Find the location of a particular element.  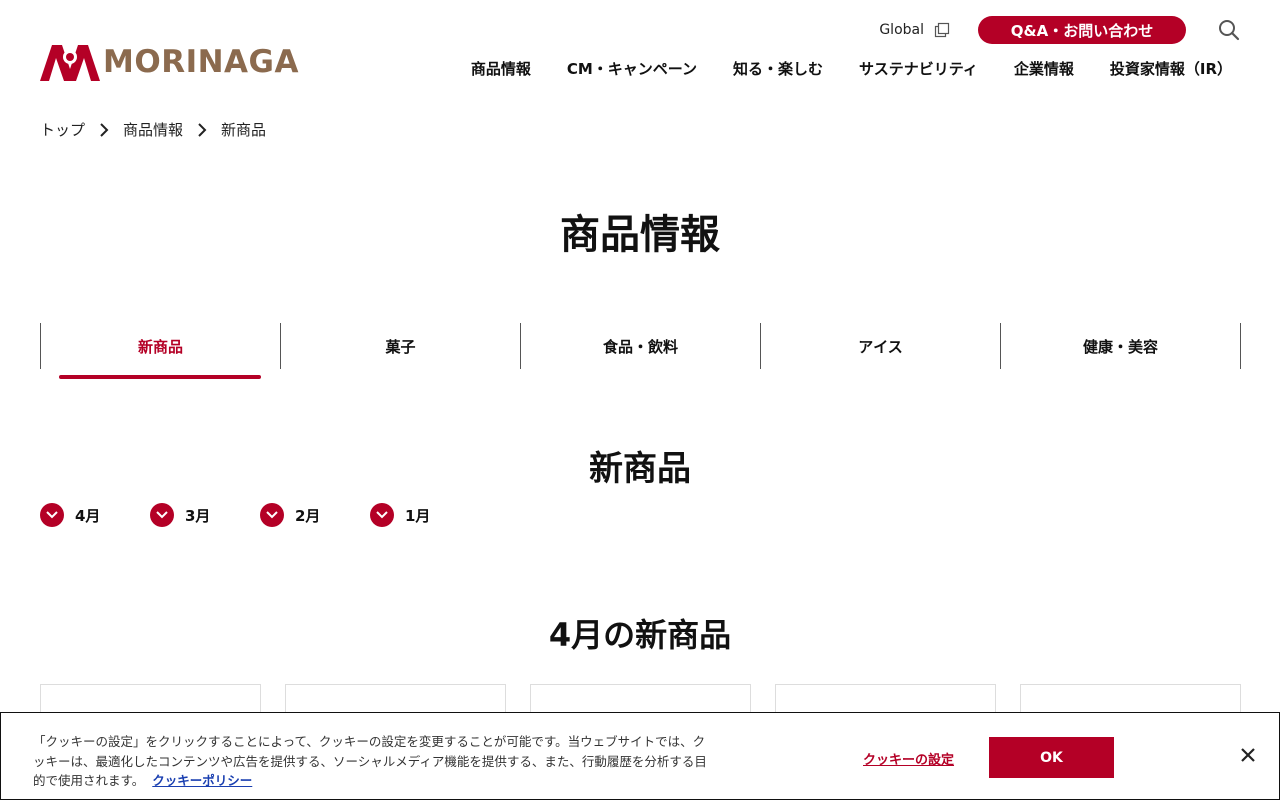

cookie-settings-link: クッキーの設定 is located at coordinates (908, 758).